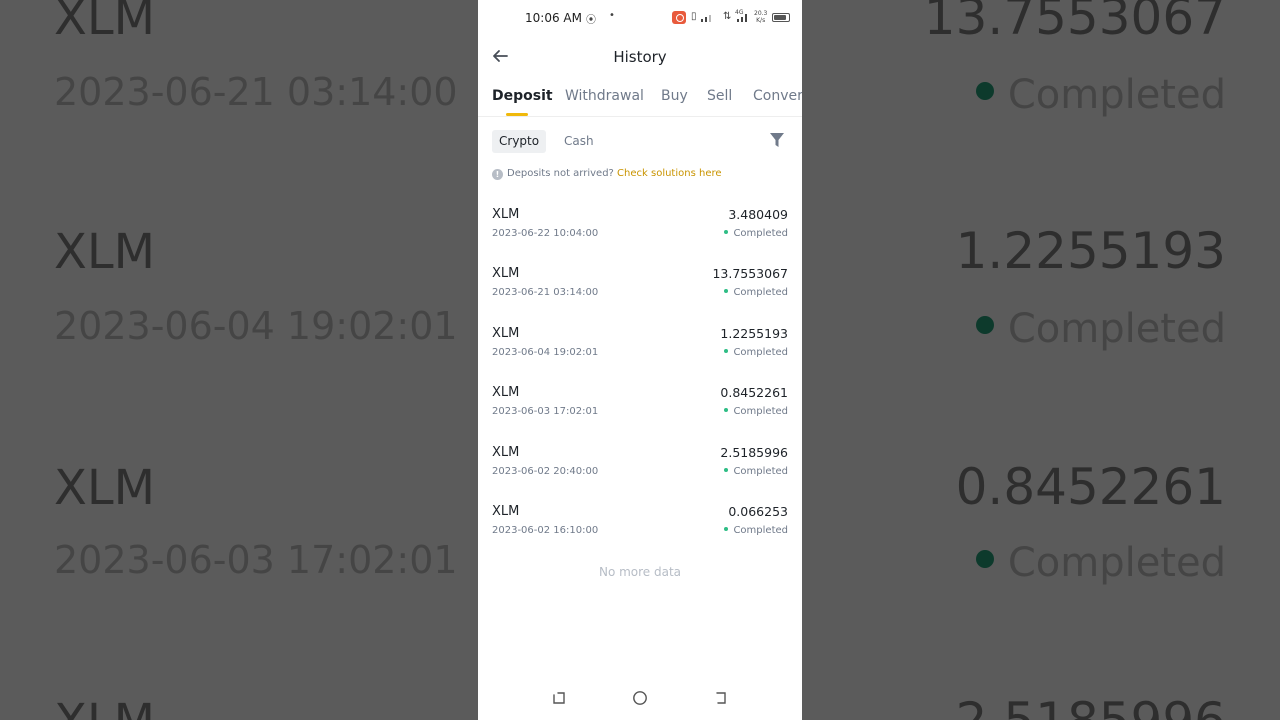 The image size is (1280, 720). What do you see at coordinates (640, 18) in the screenshot?
I see `status-bar: 10:06 AM ⦿ • ▯ ⇅ 4G 20.3 K/s` at bounding box center [640, 18].